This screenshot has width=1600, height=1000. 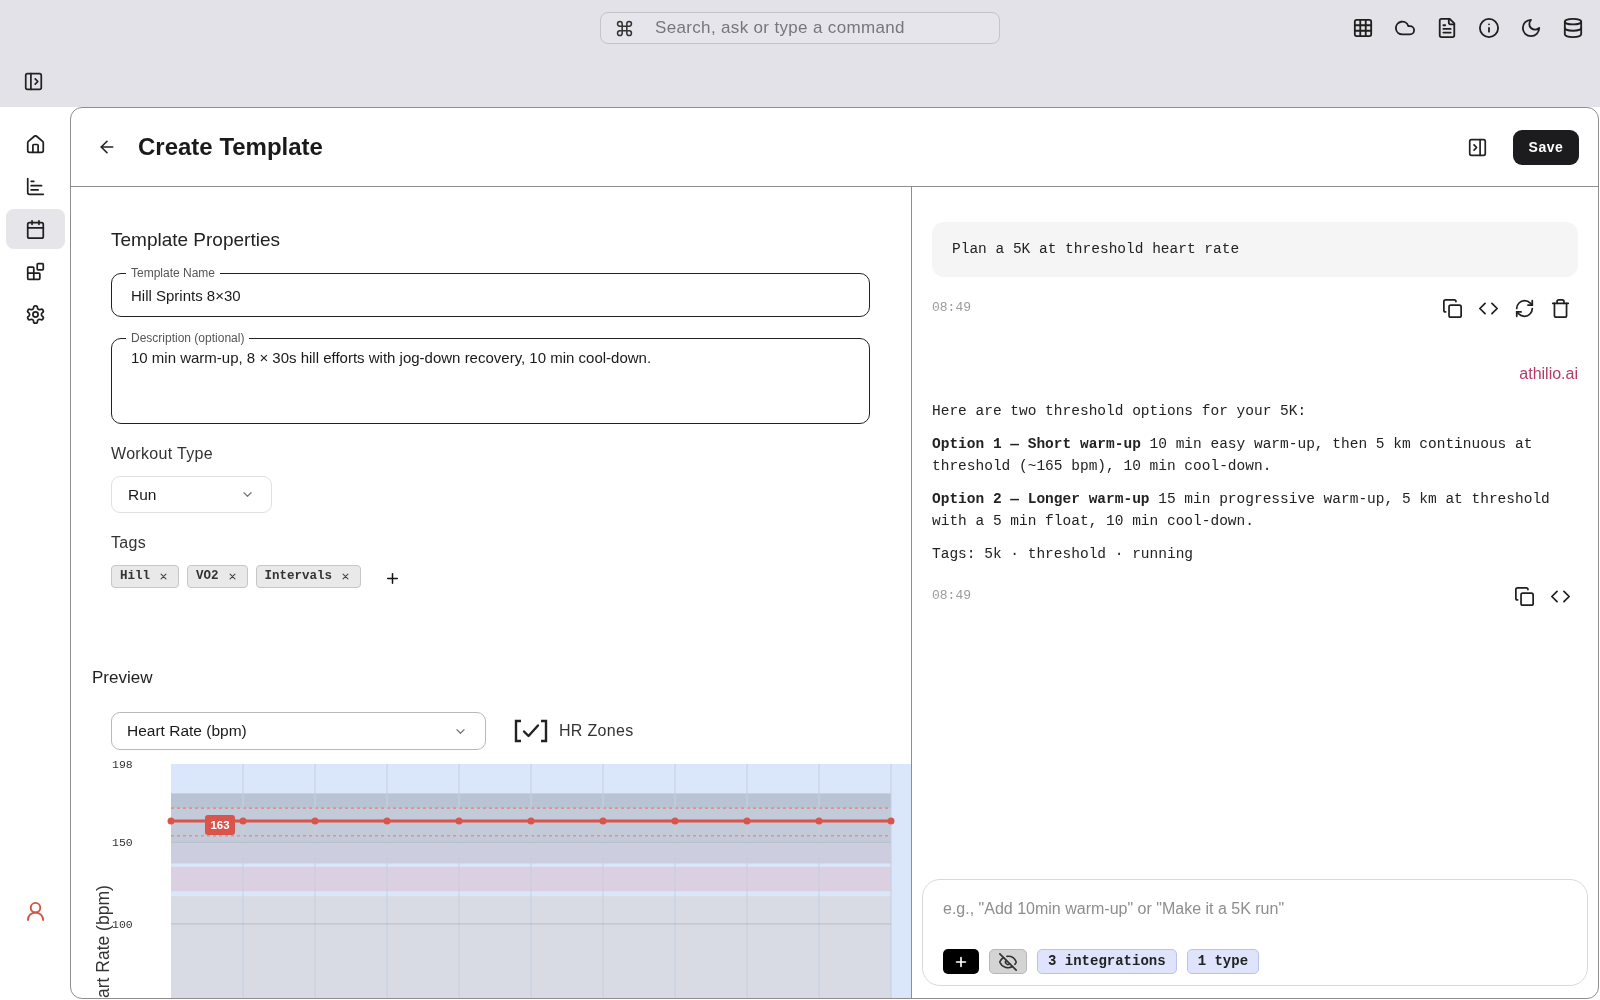 What do you see at coordinates (35, 144) in the screenshot?
I see `home-icon` at bounding box center [35, 144].